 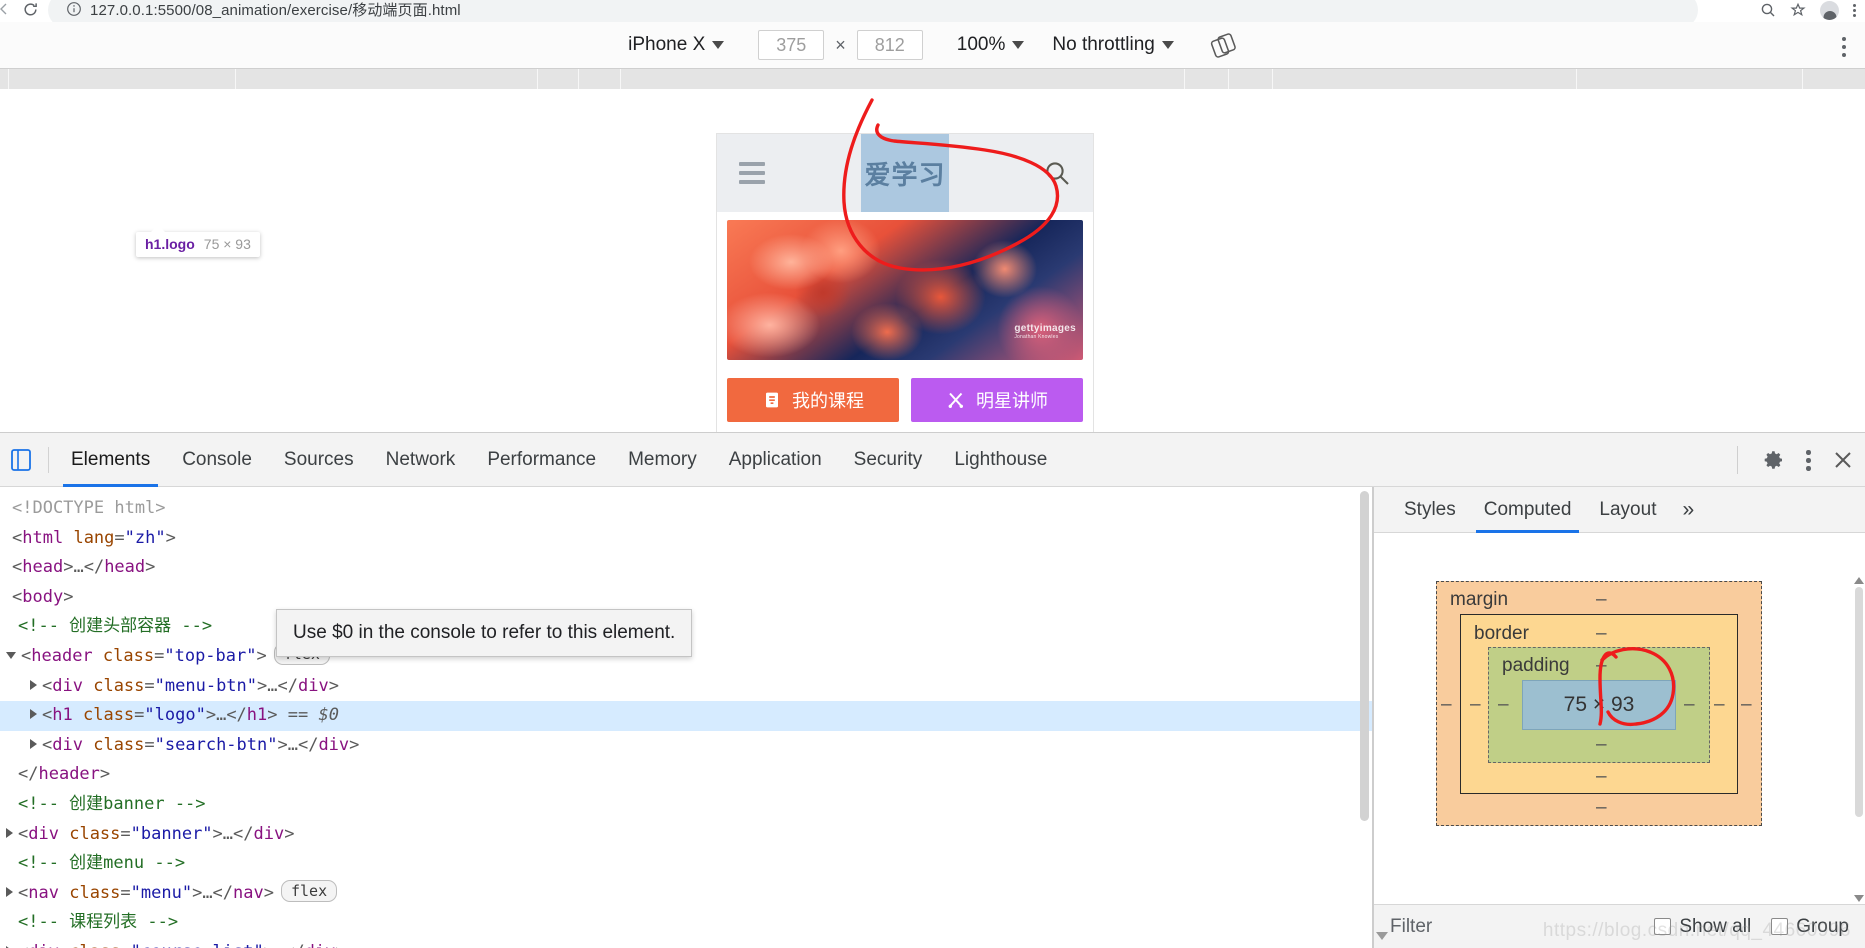 I want to click on dom-tree-row: <div class="course-list">…</div>, so click(x=686, y=943).